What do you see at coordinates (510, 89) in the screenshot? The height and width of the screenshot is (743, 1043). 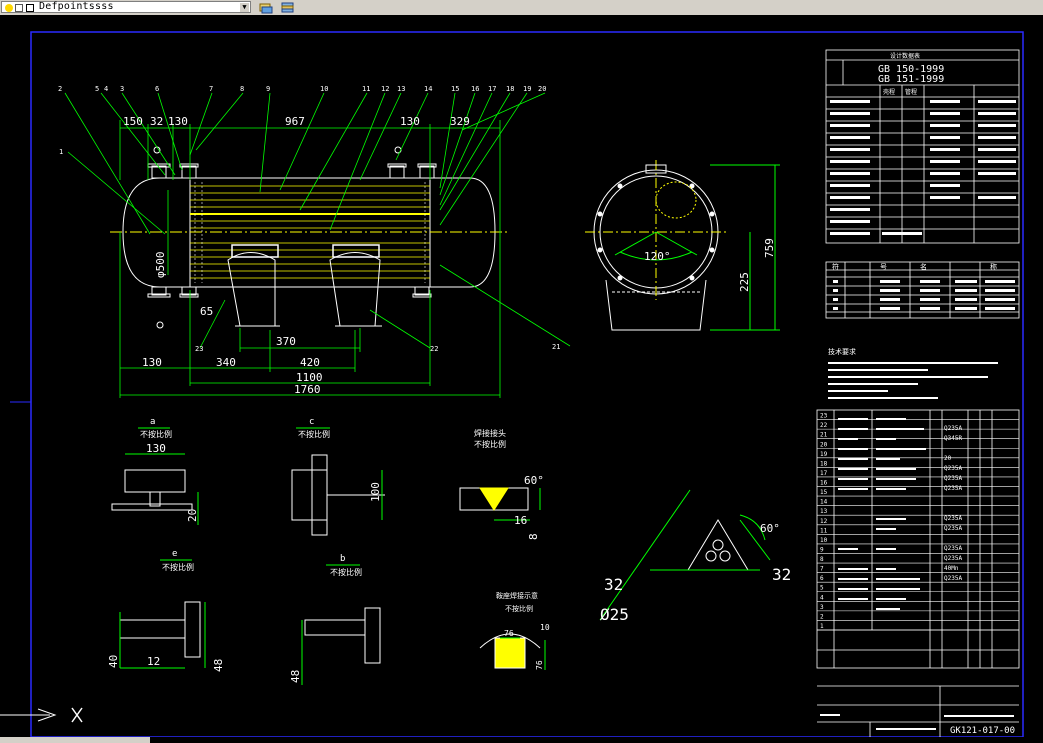 I see `leader-number: 18` at bounding box center [510, 89].